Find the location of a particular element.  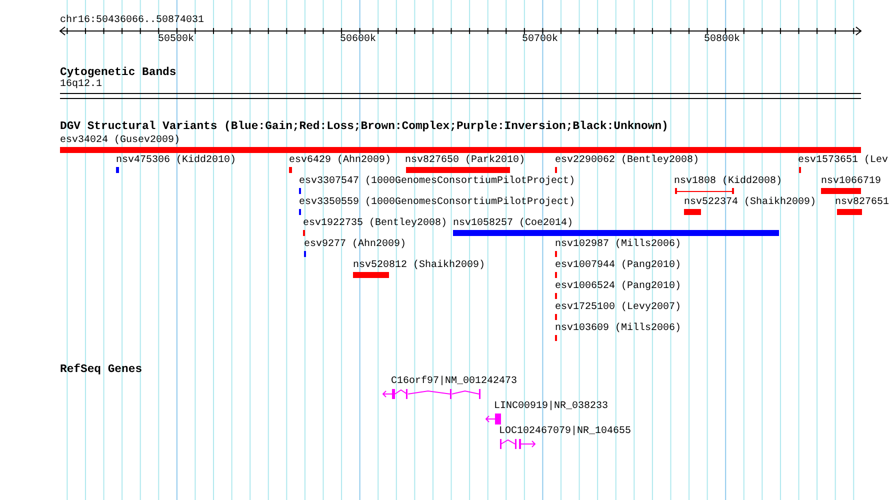

variant-label: nsv475306 (Kidd2010) is located at coordinates (176, 161).